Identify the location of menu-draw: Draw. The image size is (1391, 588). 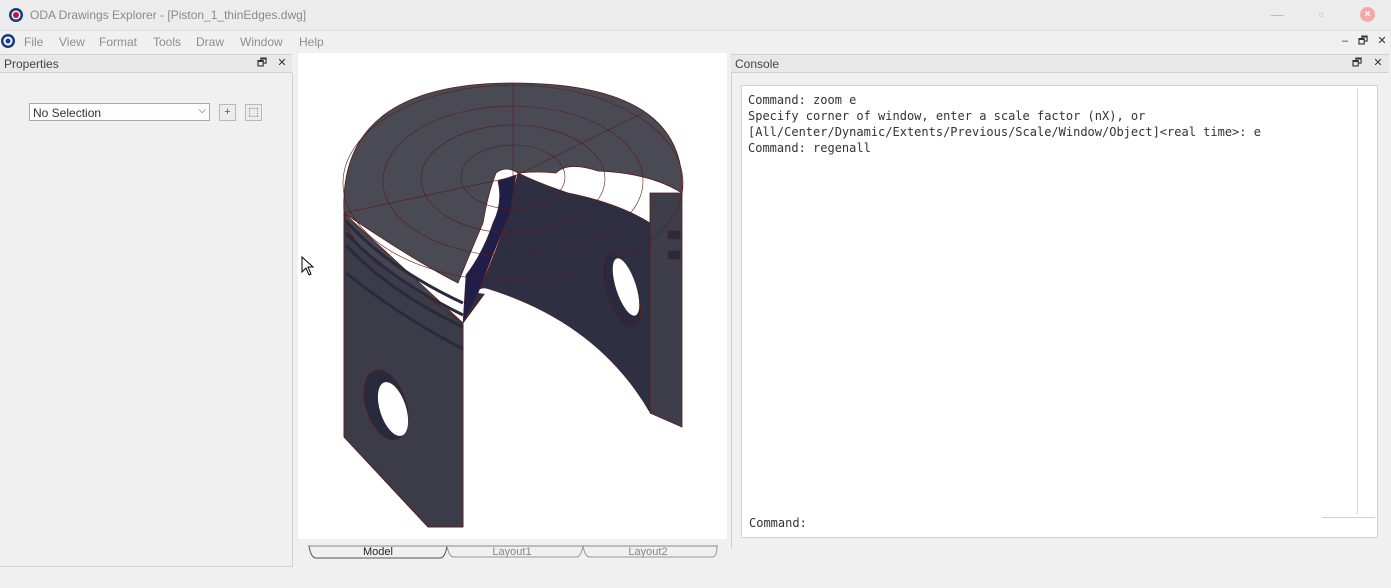
(210, 42).